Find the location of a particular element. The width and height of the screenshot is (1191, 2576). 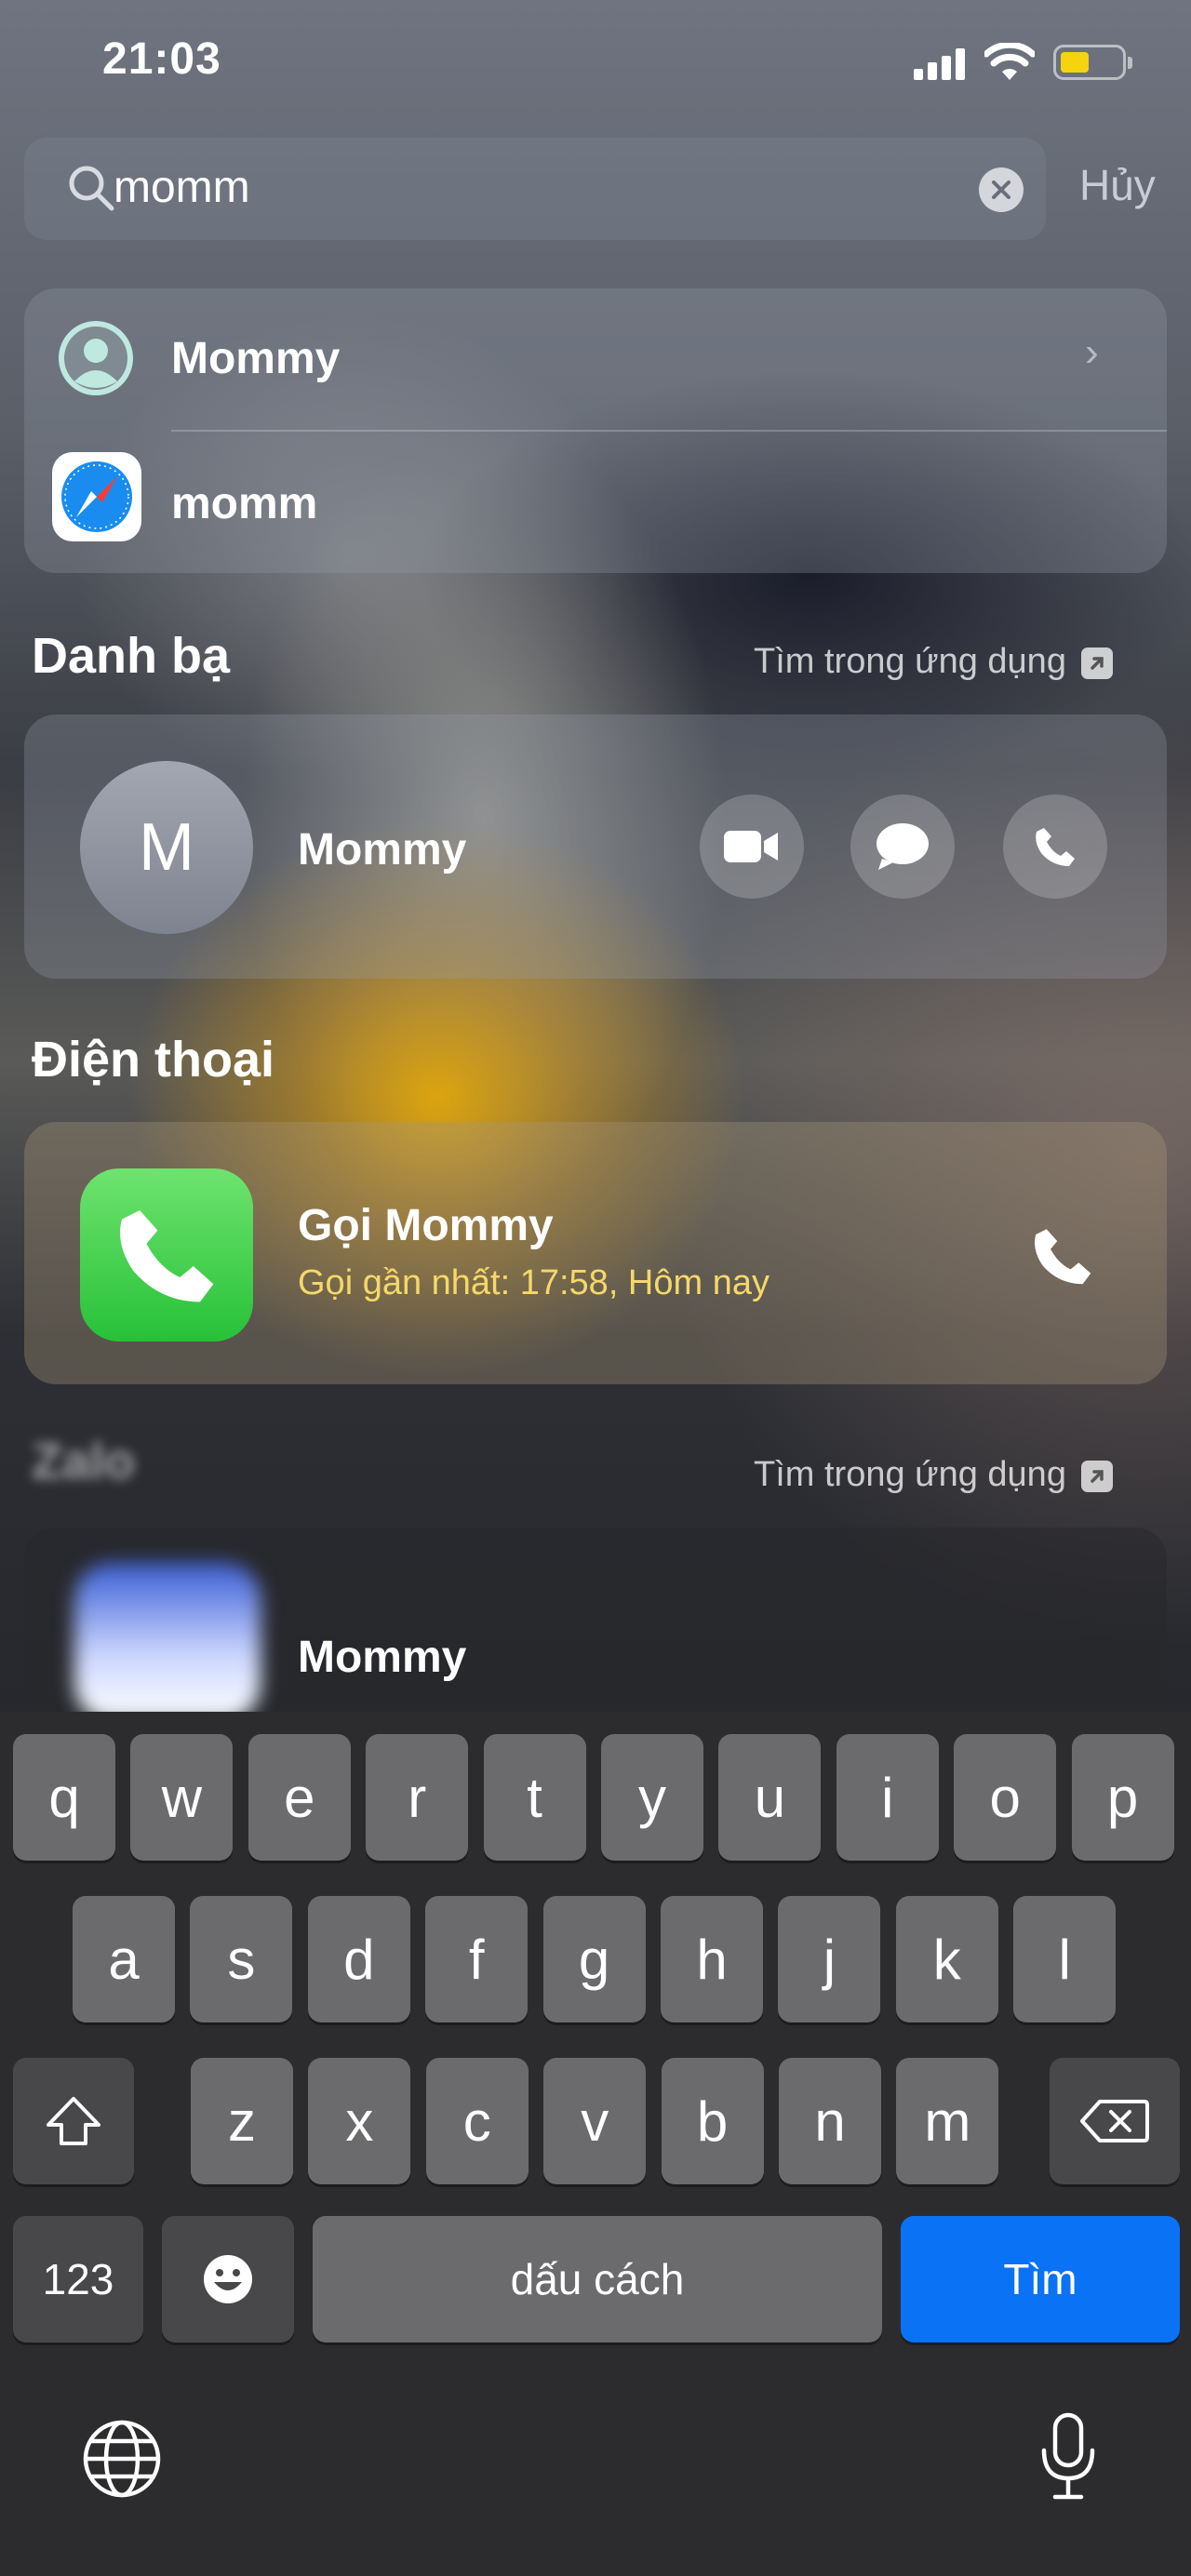

microphone-icon is located at coordinates (1068, 2457).